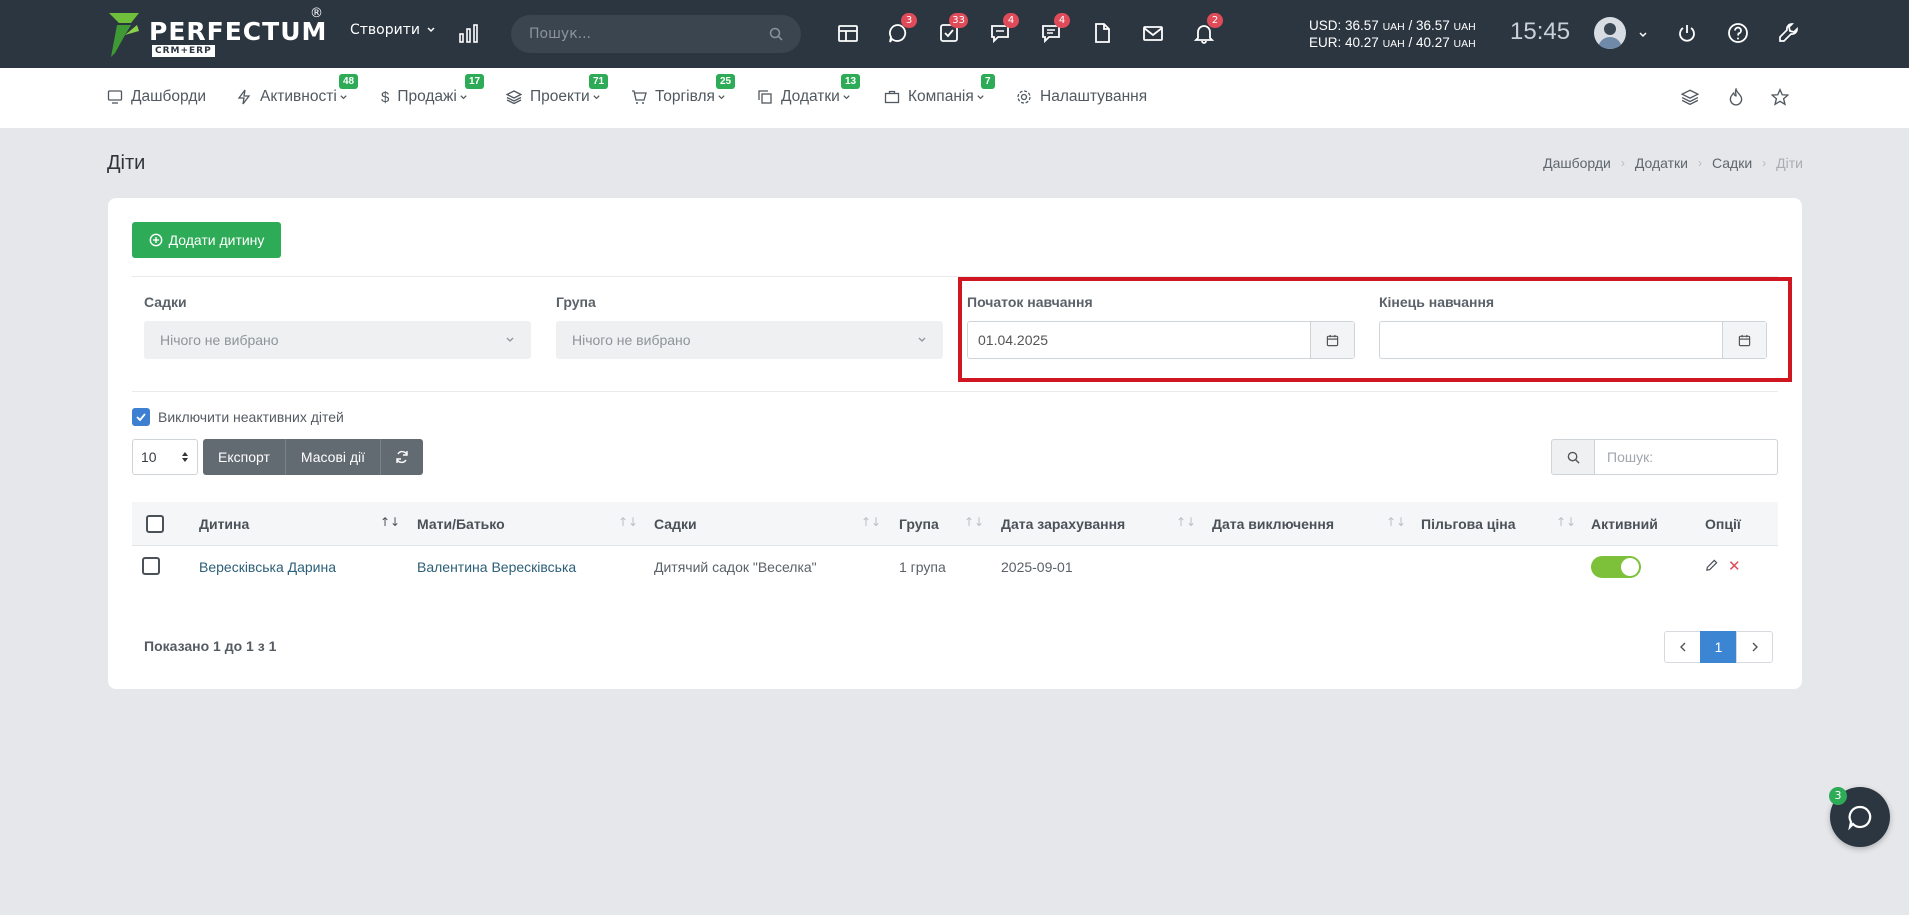 Image resolution: width=1909 pixels, height=915 pixels. I want to click on calendar-table-icon, so click(848, 33).